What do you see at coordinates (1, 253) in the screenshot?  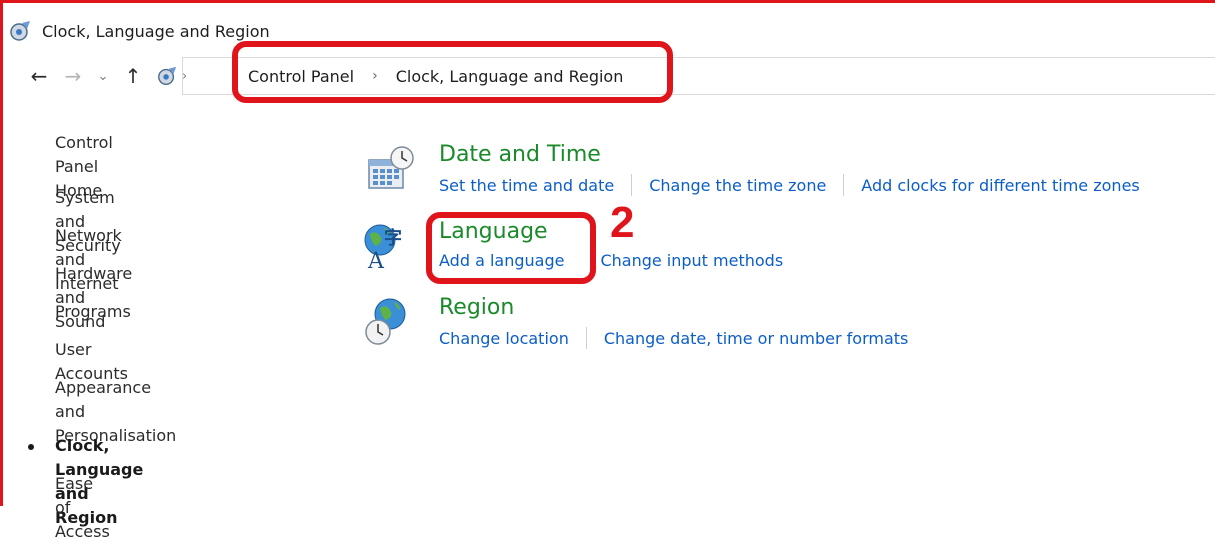 I see `screenshot-frame-left` at bounding box center [1, 253].